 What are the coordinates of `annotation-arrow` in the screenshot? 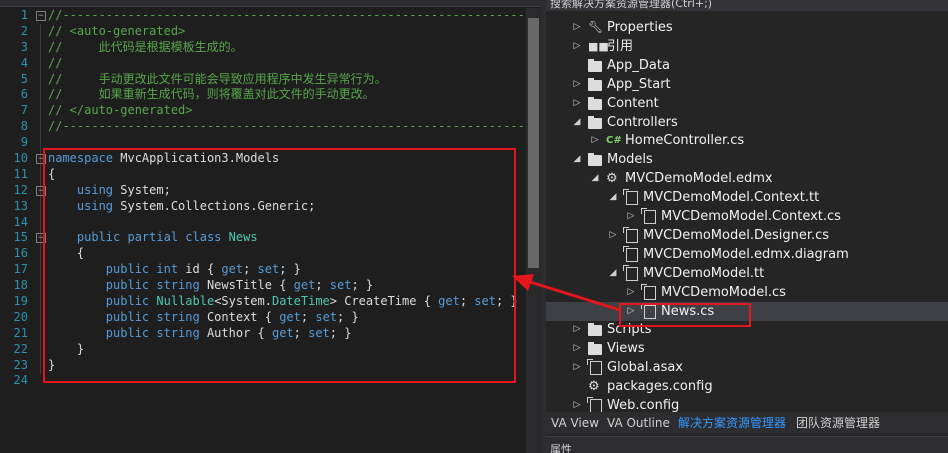 It's located at (566, 293).